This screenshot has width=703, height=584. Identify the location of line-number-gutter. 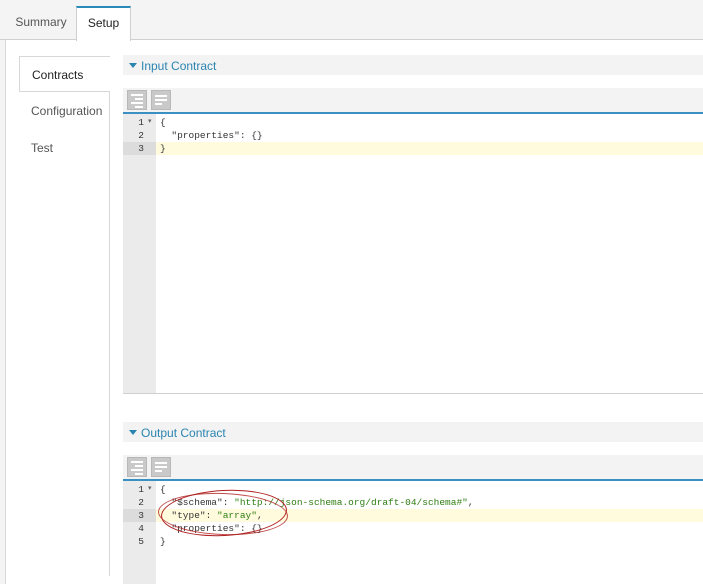
(139, 253).